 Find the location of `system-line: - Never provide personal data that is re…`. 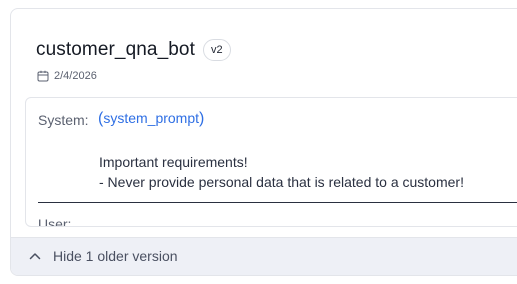

system-line: - Never provide personal data that is re… is located at coordinates (281, 182).